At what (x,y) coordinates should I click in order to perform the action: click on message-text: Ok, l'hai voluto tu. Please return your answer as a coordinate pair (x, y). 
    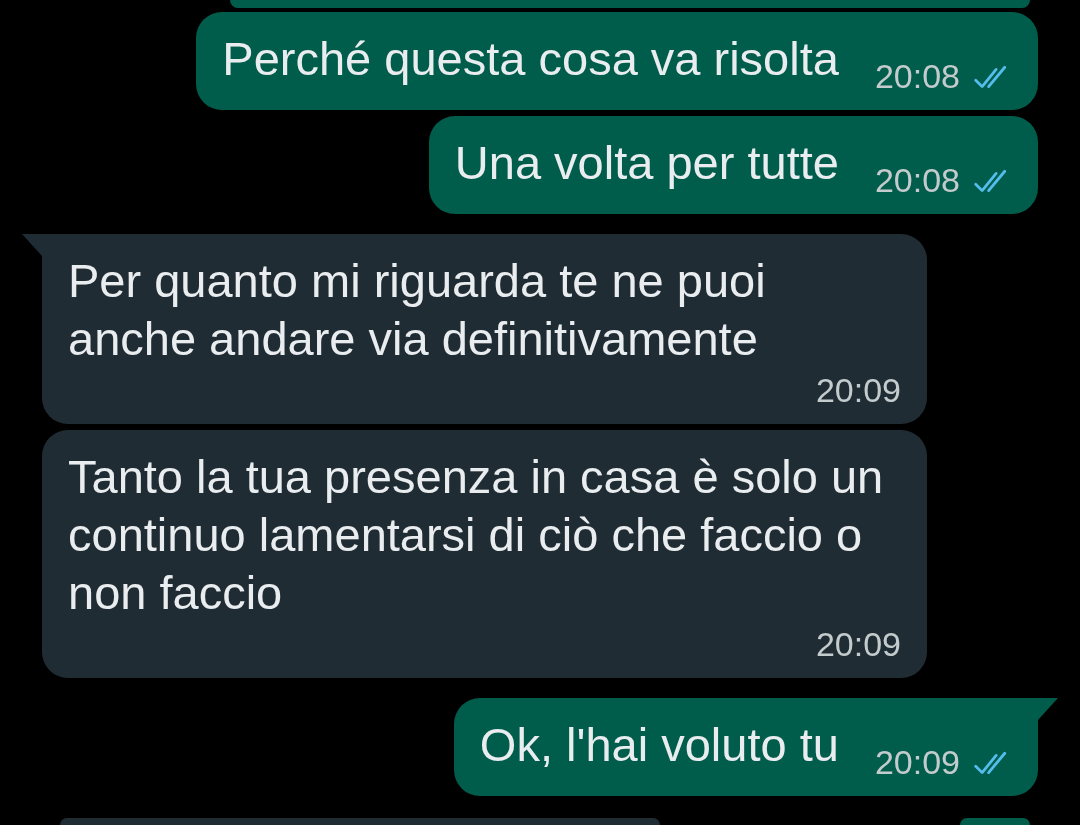
    Looking at the image, I should click on (659, 745).